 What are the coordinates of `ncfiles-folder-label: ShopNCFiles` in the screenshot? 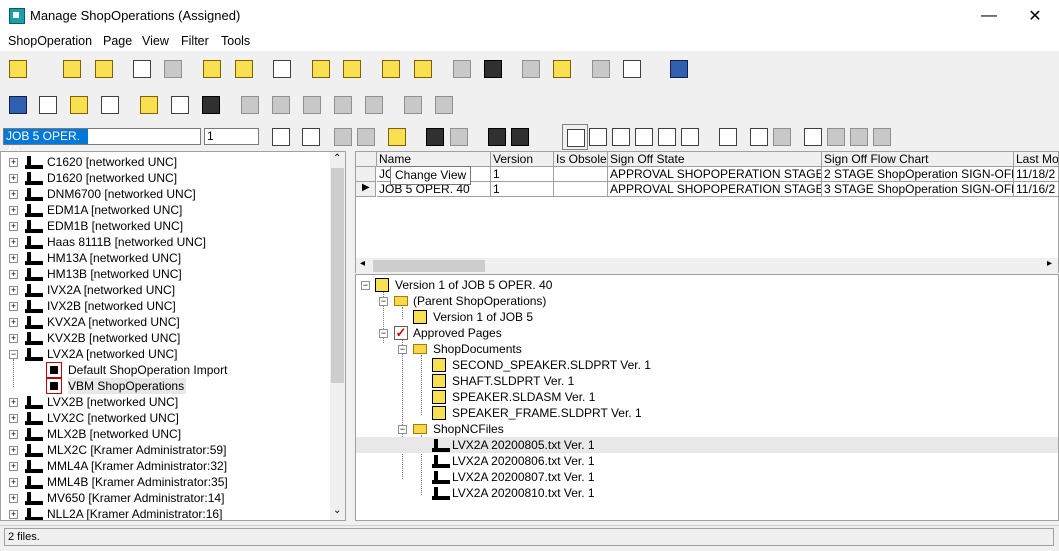 It's located at (468, 429).